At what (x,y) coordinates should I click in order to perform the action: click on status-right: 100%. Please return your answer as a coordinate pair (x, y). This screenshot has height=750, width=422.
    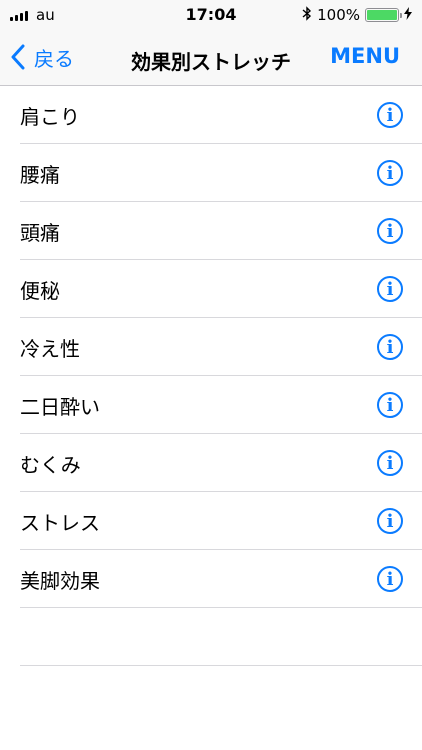
    Looking at the image, I should click on (357, 15).